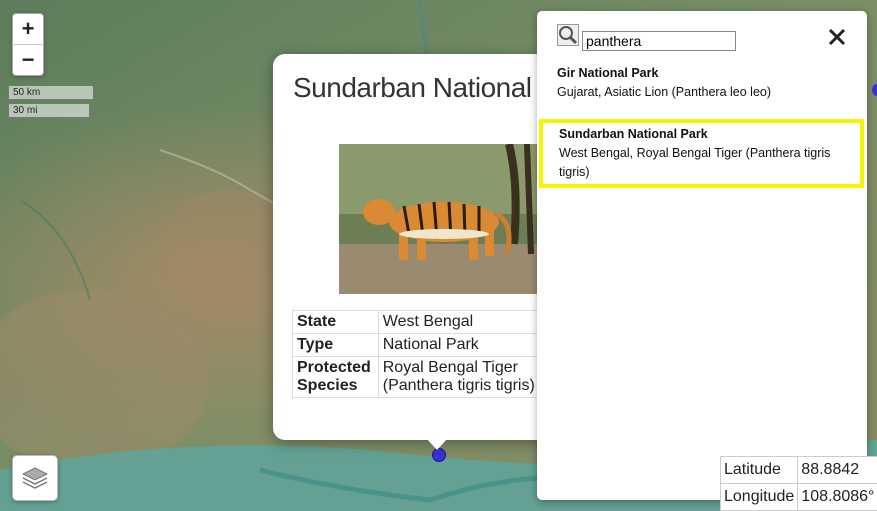 Image resolution: width=877 pixels, height=511 pixels. What do you see at coordinates (458, 385) in the screenshot?
I see `info-value-line: (Panthera tigris tigris)` at bounding box center [458, 385].